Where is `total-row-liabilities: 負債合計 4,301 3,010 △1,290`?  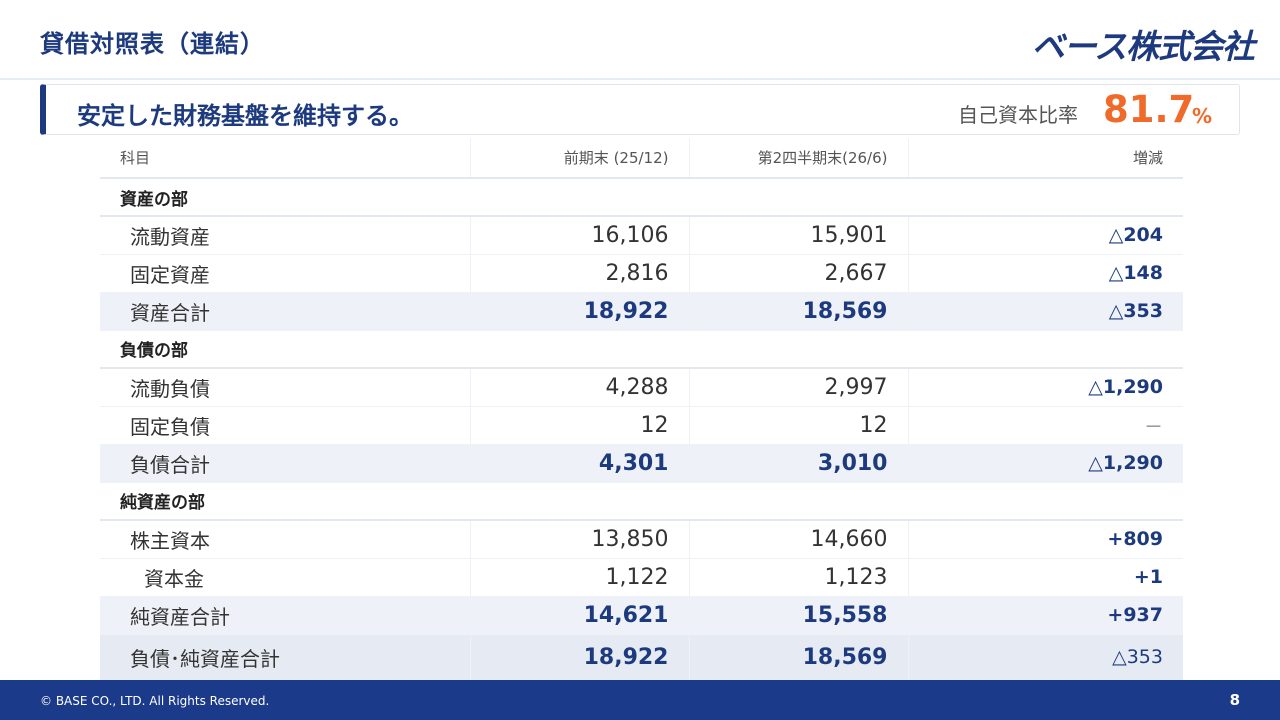
total-row-liabilities: 負債合計 4,301 3,010 △1,290 is located at coordinates (641, 463).